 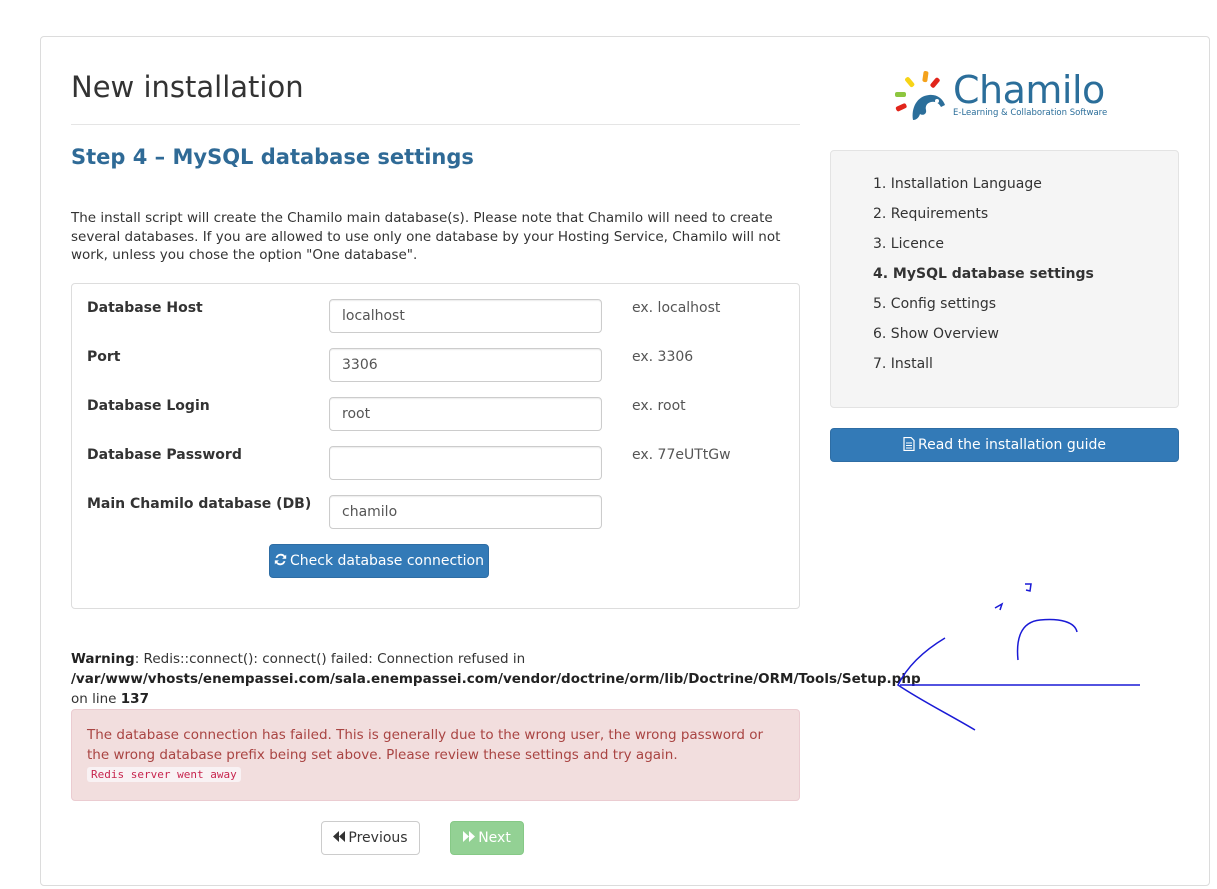 I want to click on error-code: Redis server went away, so click(x=164, y=774).